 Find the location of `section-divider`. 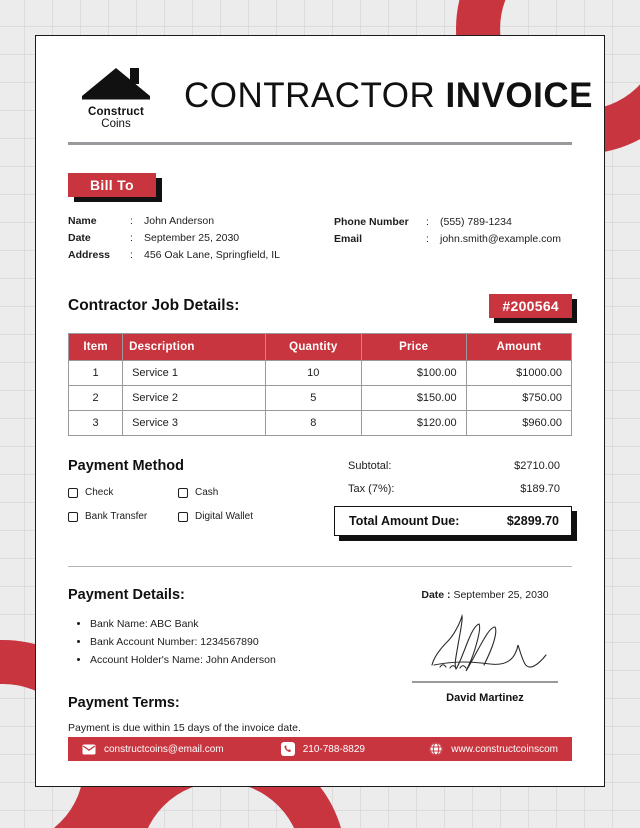

section-divider is located at coordinates (320, 566).